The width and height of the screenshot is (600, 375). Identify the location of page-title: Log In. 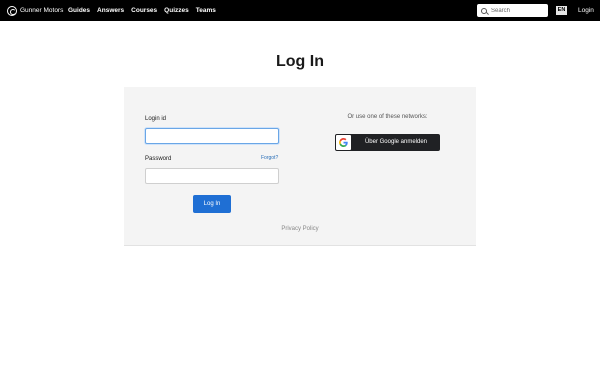
(300, 61).